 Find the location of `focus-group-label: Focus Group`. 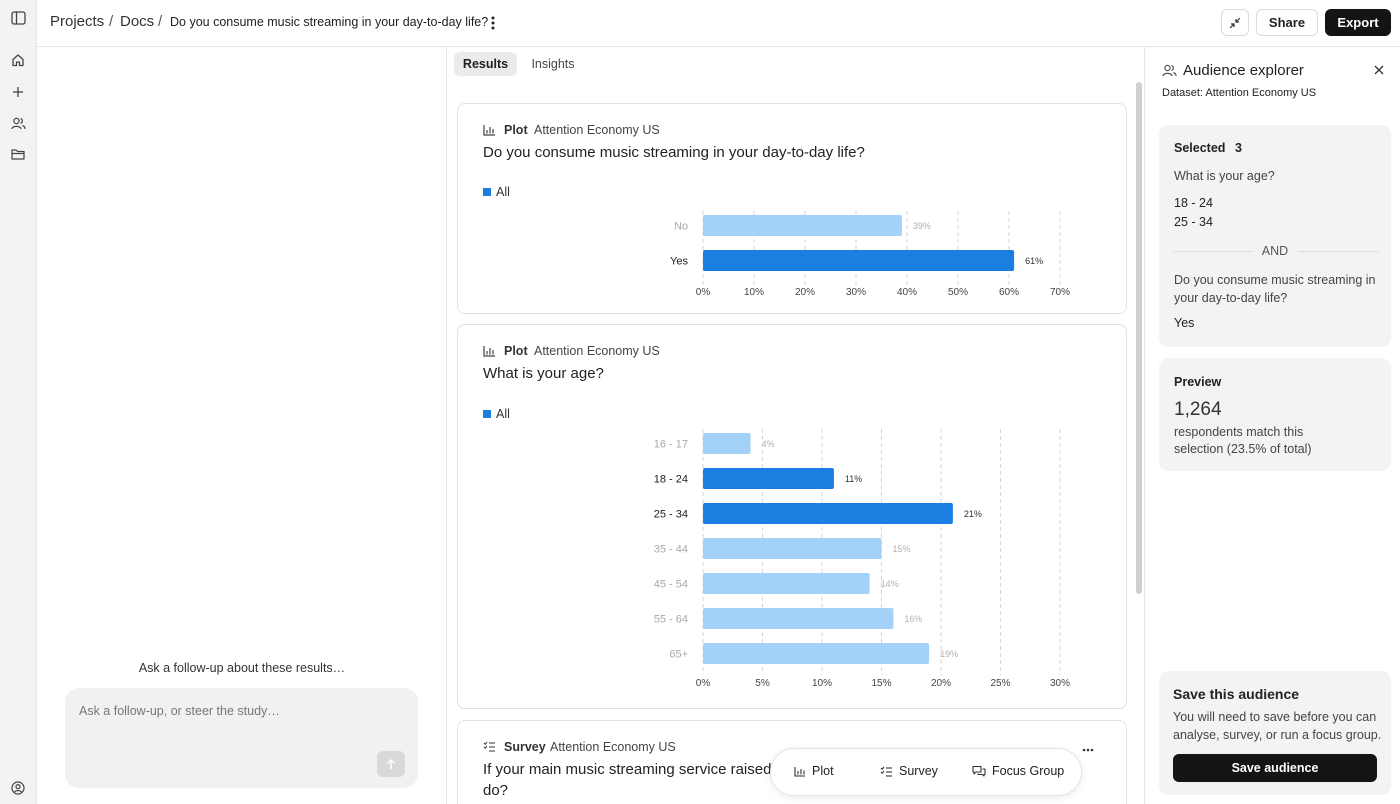

focus-group-label: Focus Group is located at coordinates (1028, 771).